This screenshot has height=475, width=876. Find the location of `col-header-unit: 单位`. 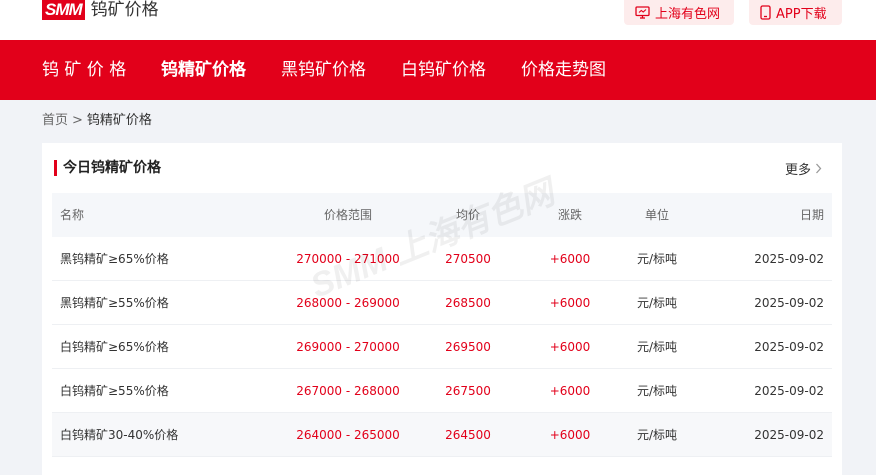

col-header-unit: 单位 is located at coordinates (656, 215).